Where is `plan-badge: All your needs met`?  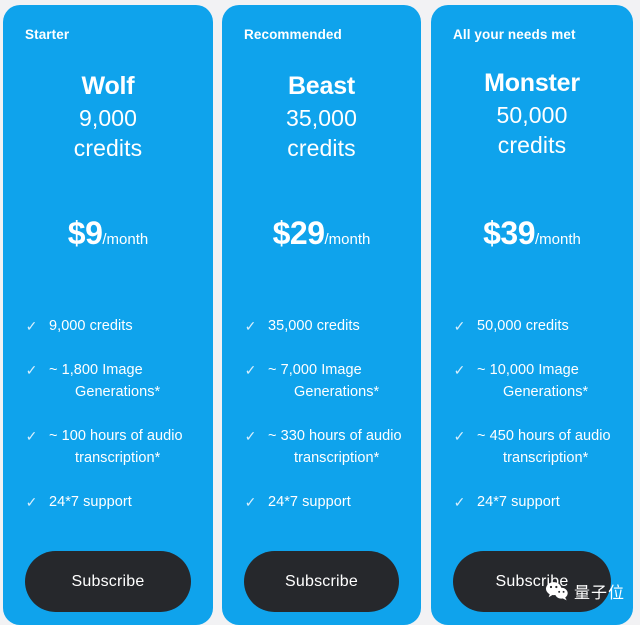 plan-badge: All your needs met is located at coordinates (514, 34).